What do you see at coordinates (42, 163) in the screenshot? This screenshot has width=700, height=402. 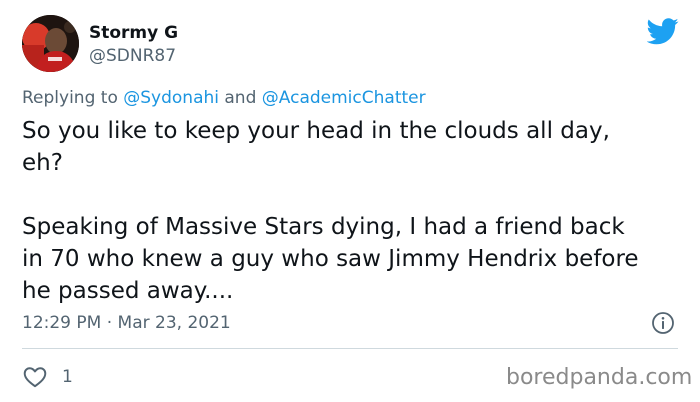 I see `tweet-text-line: eh?` at bounding box center [42, 163].